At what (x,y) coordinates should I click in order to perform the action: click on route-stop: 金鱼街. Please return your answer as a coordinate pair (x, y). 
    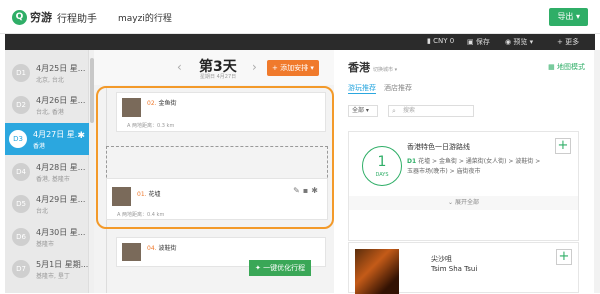
    Looking at the image, I should click on (447, 161).